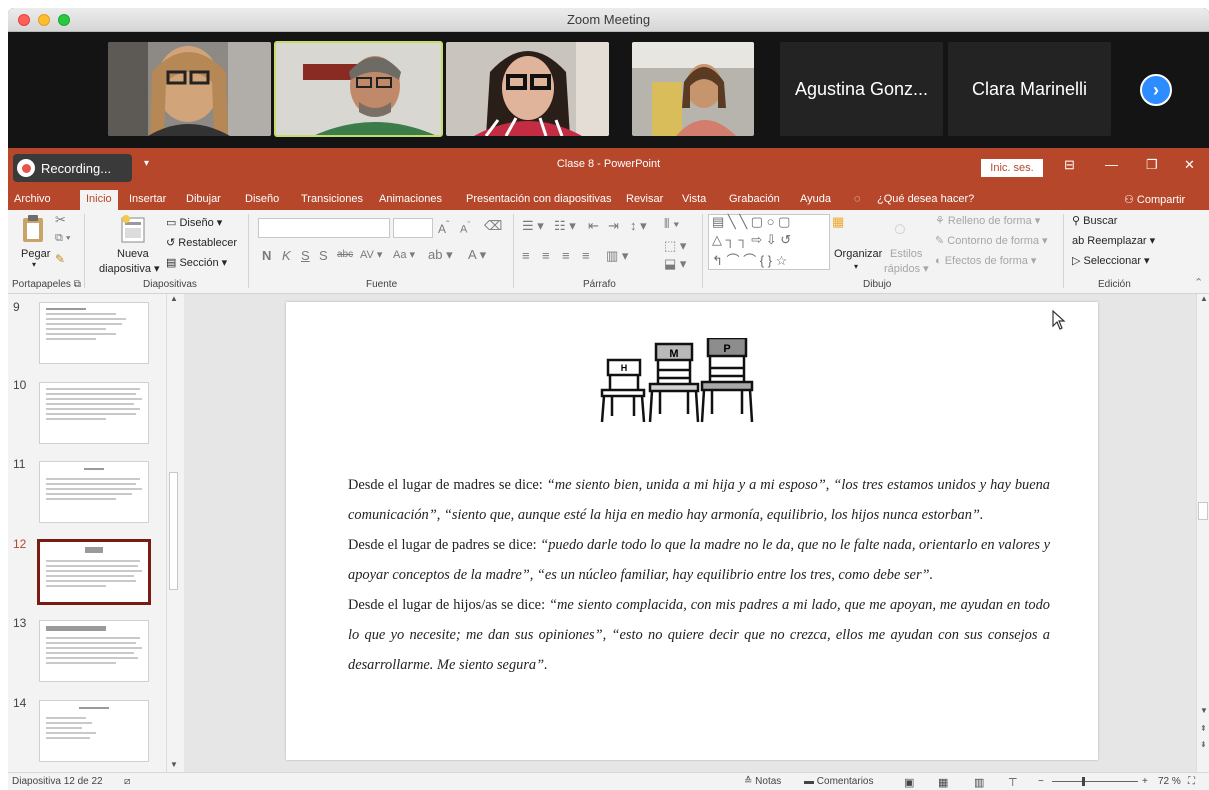 The width and height of the screenshot is (1209, 790). I want to click on shape-outline-button: ✎ Contorno de forma ▾, so click(991, 240).